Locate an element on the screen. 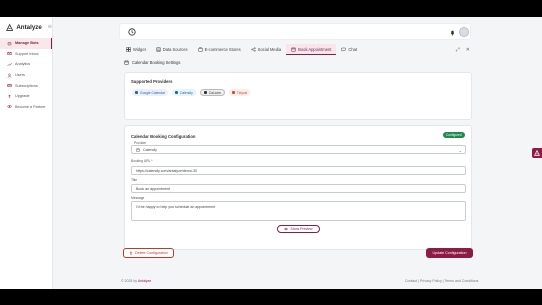  card-icon is located at coordinates (9, 86).